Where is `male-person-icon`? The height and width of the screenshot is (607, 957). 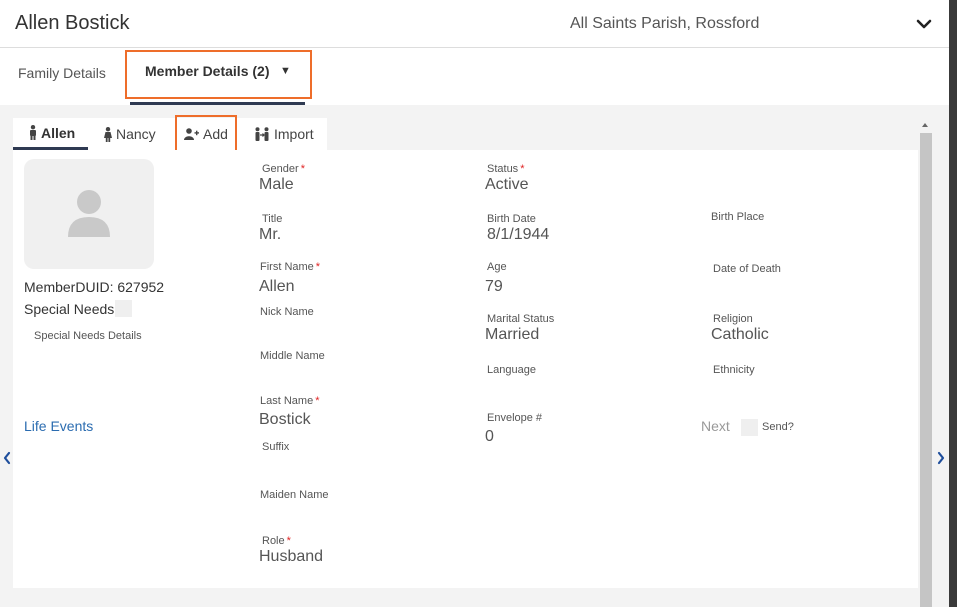 male-person-icon is located at coordinates (33, 132).